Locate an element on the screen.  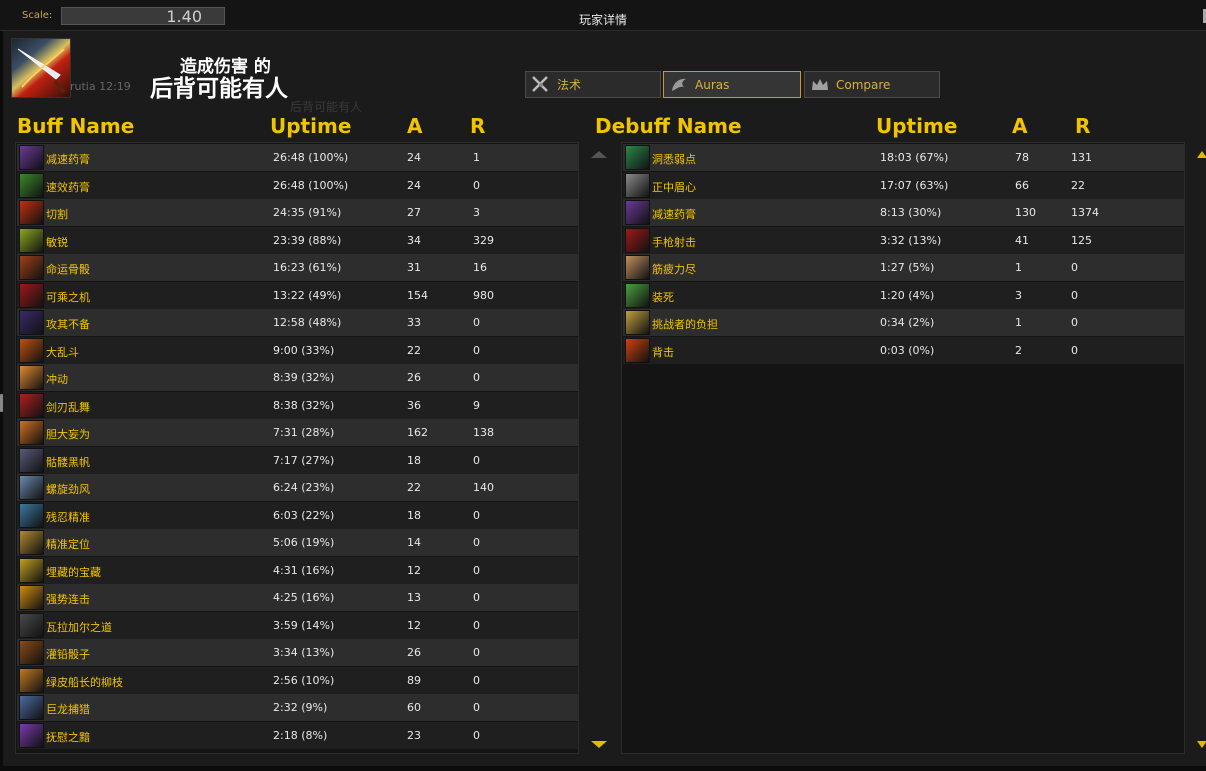
table-row: 命运骨骰 16:23 (61%) 31 16 is located at coordinates (297, 267).